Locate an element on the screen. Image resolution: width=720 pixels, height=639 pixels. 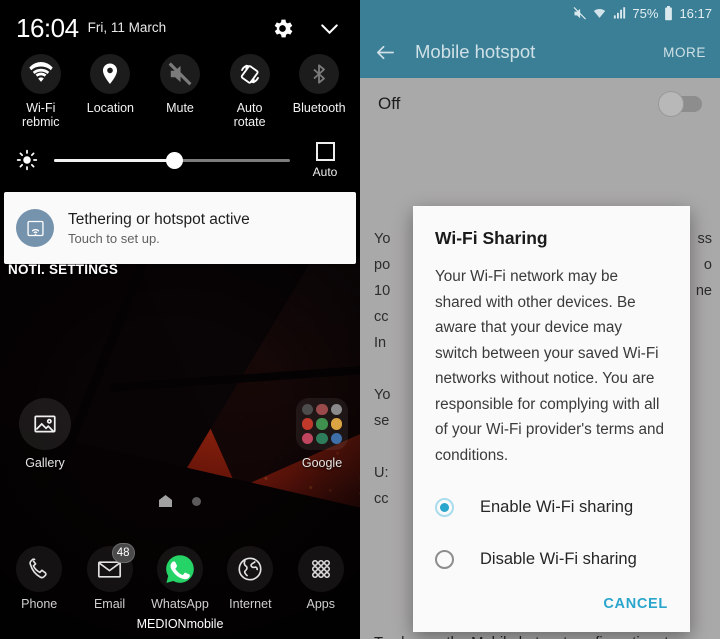
quick-tile-bluetooth: Bluetooth is located at coordinates (319, 91).